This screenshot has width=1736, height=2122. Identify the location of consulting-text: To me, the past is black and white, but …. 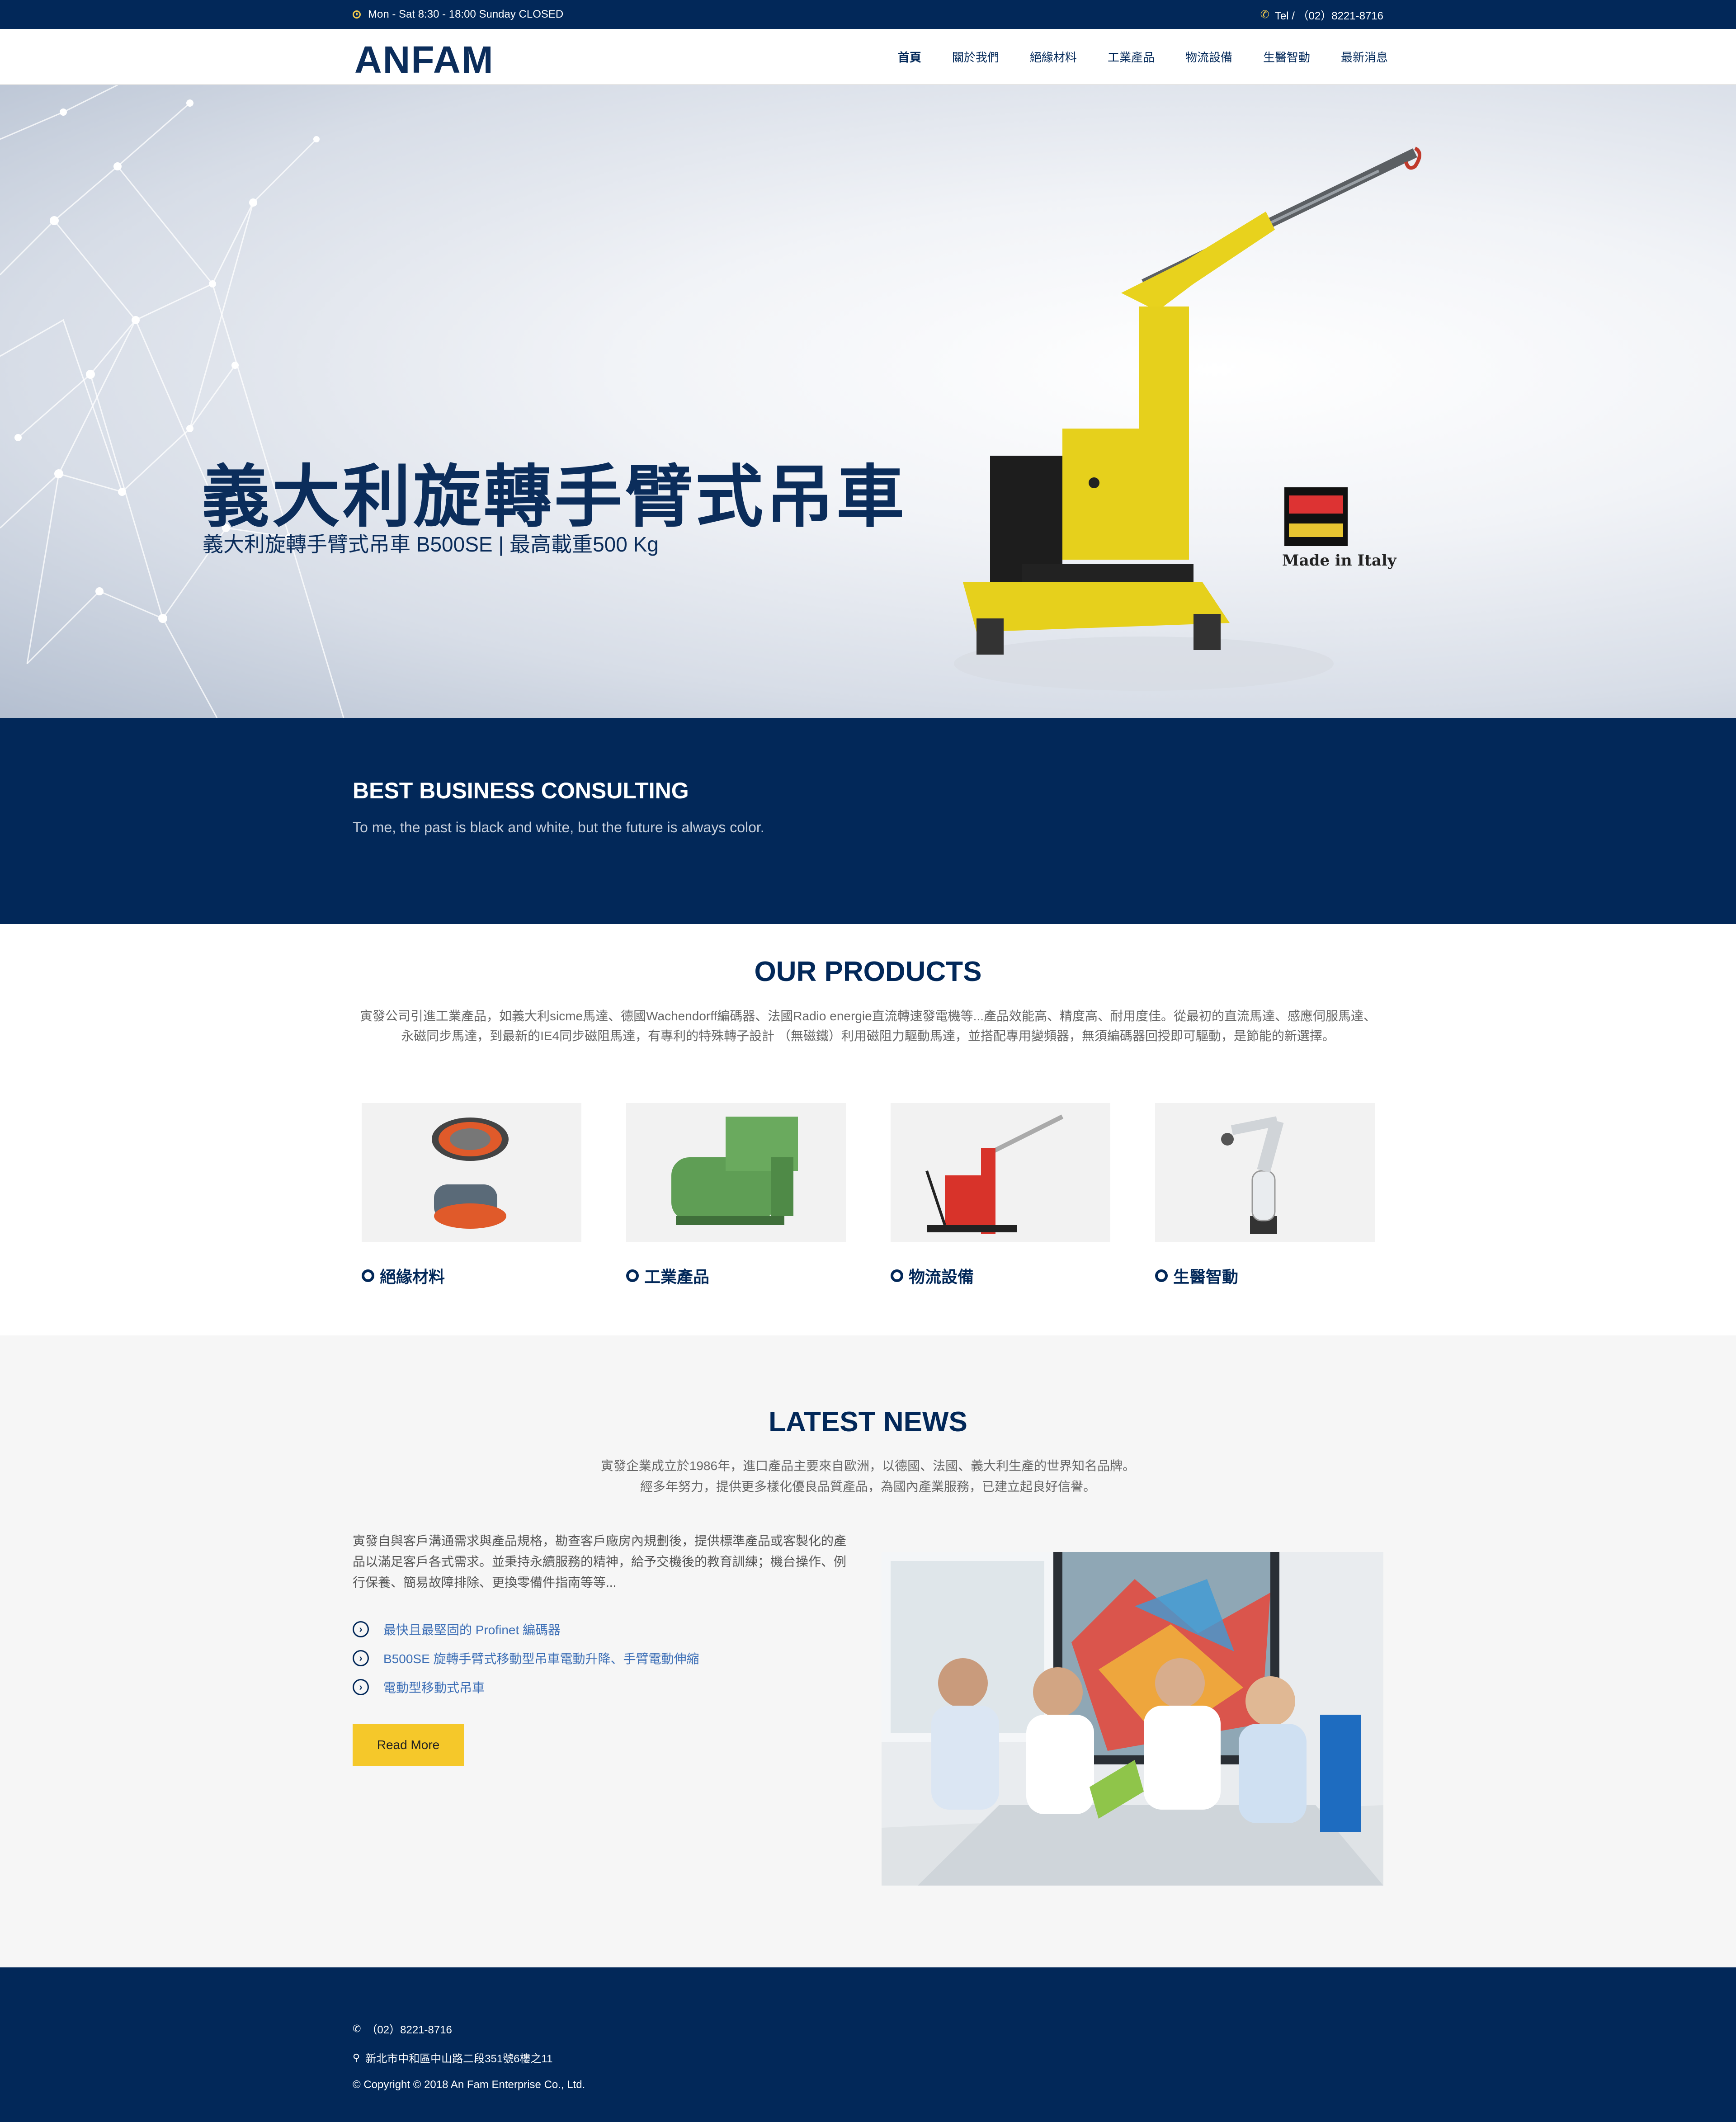
(559, 827).